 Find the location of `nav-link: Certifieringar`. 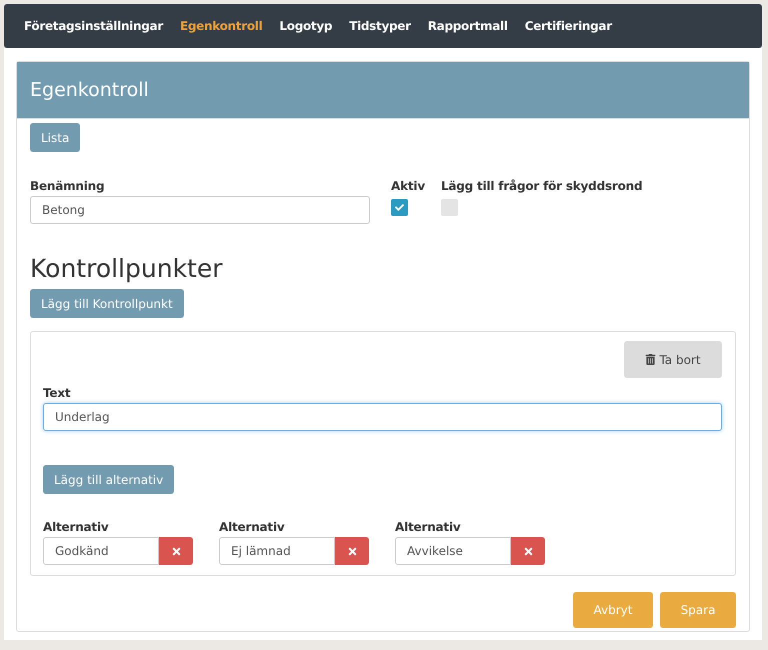

nav-link: Certifieringar is located at coordinates (568, 26).